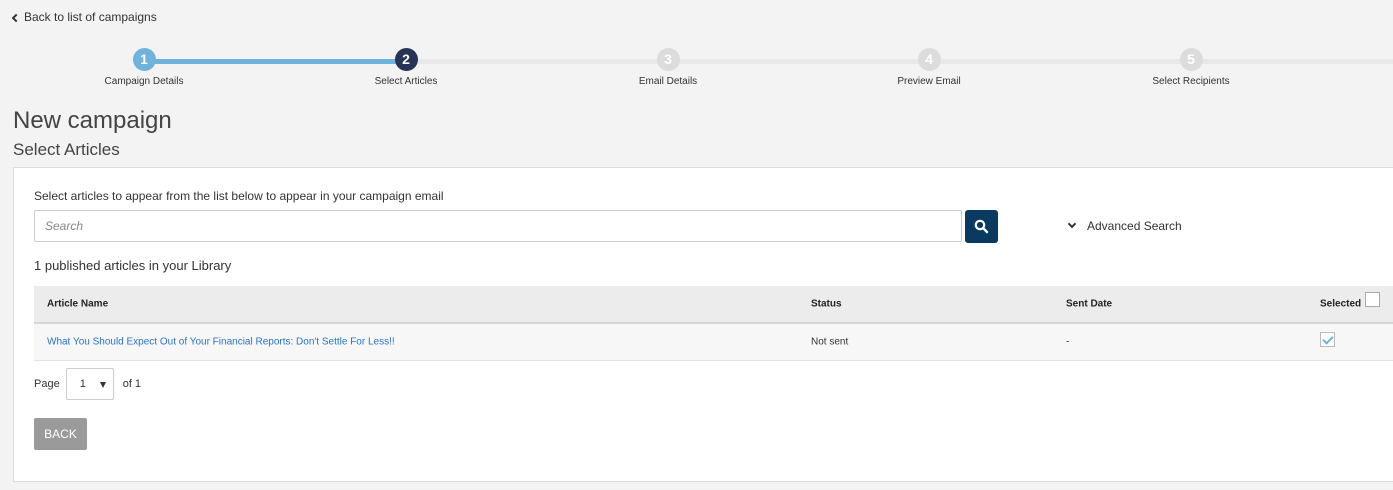 The image size is (1393, 490). I want to click on article-status: Not sent, so click(830, 342).